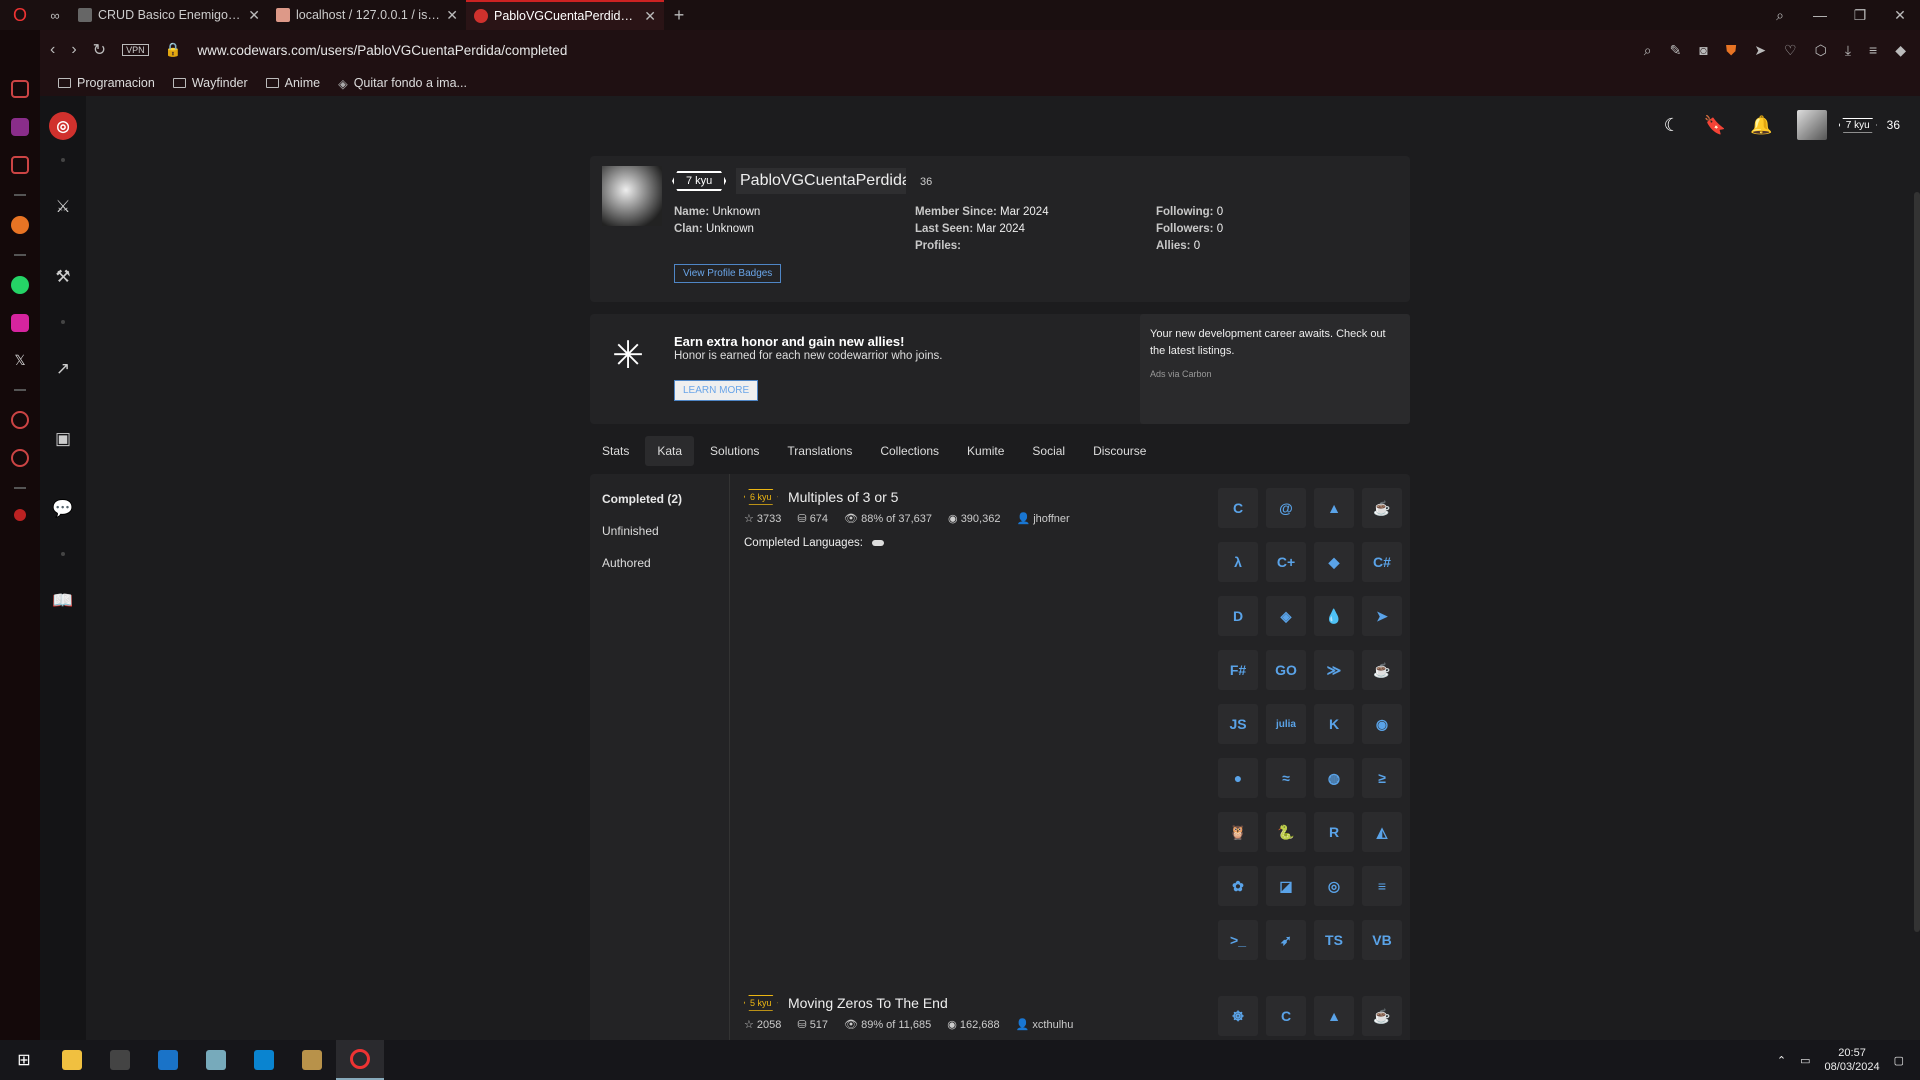 The height and width of the screenshot is (1080, 1920). I want to click on back-icon: ‹, so click(52, 50).